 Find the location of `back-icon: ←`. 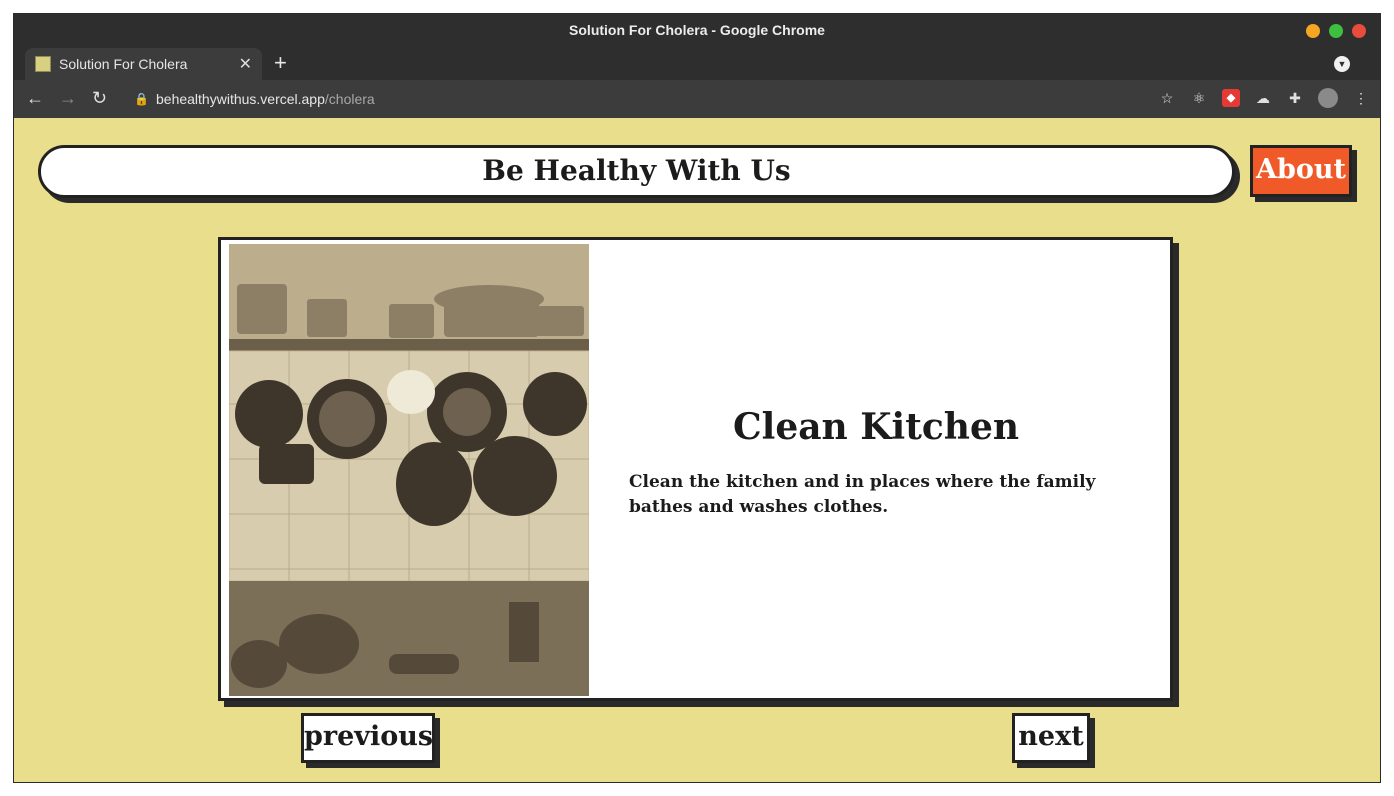

back-icon: ← is located at coordinates (35, 98).